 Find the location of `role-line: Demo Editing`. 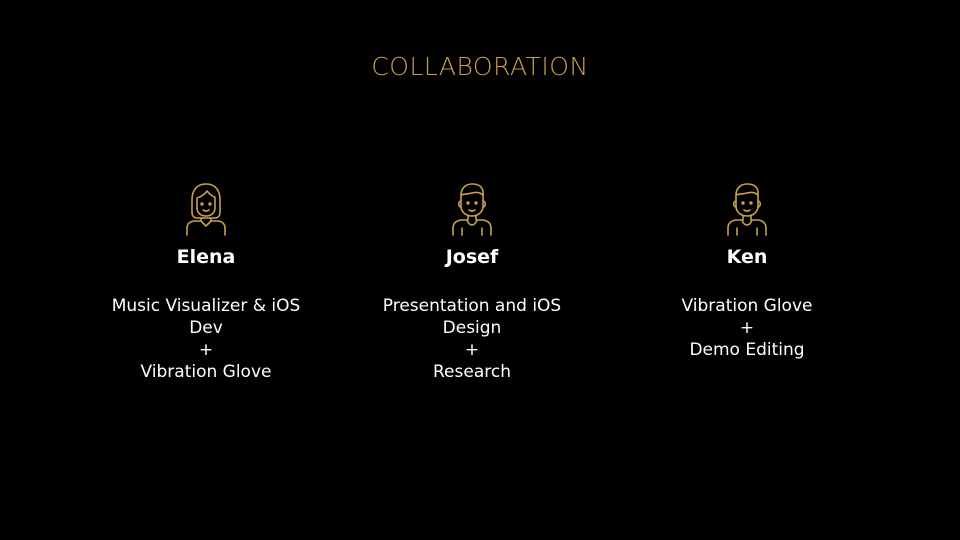

role-line: Demo Editing is located at coordinates (747, 350).